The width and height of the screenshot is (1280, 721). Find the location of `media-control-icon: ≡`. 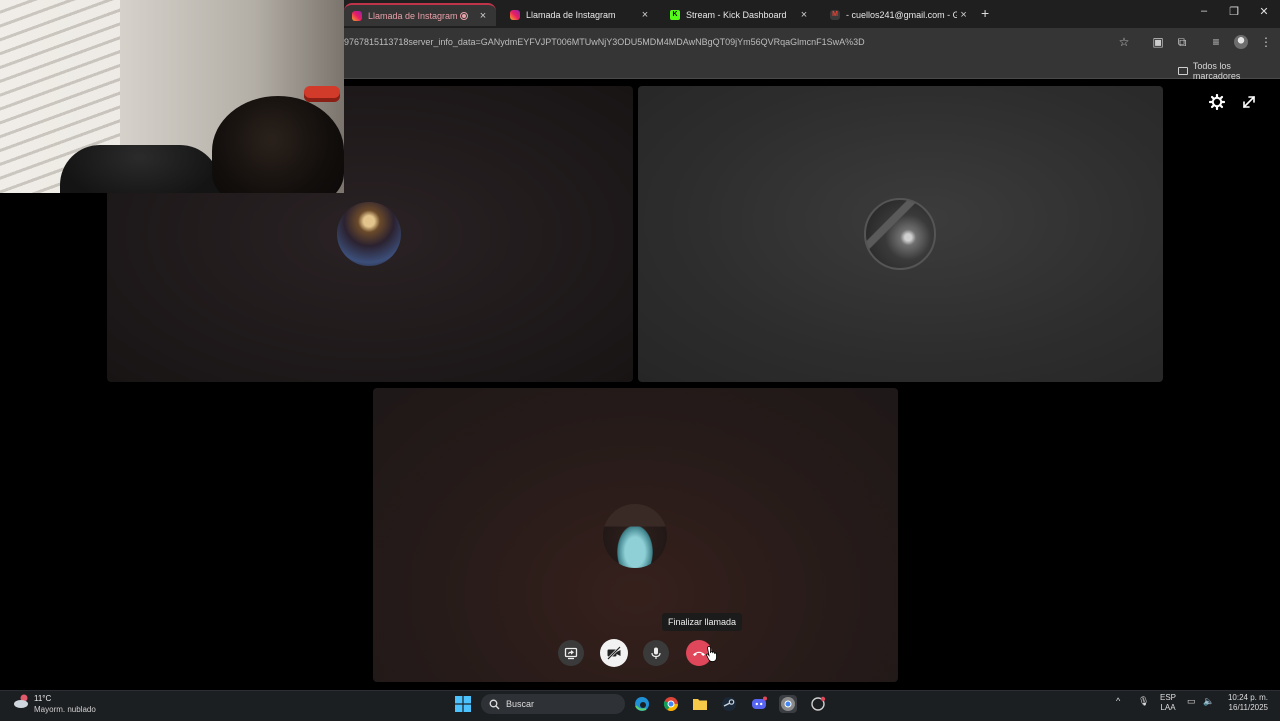

media-control-icon: ≡ is located at coordinates (1216, 42).